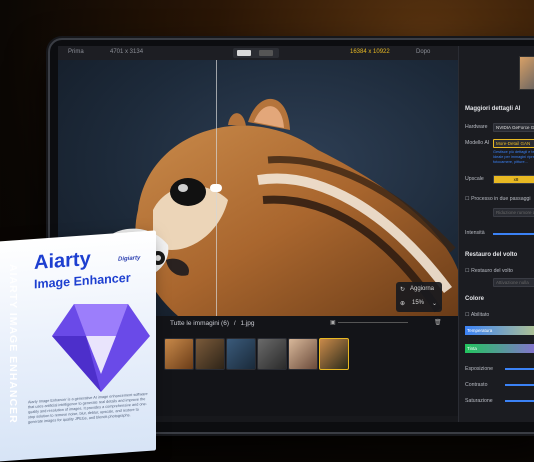 The width and height of the screenshot is (534, 462). Describe the element at coordinates (422, 289) in the screenshot. I see `update-button: Aggiorna` at that location.